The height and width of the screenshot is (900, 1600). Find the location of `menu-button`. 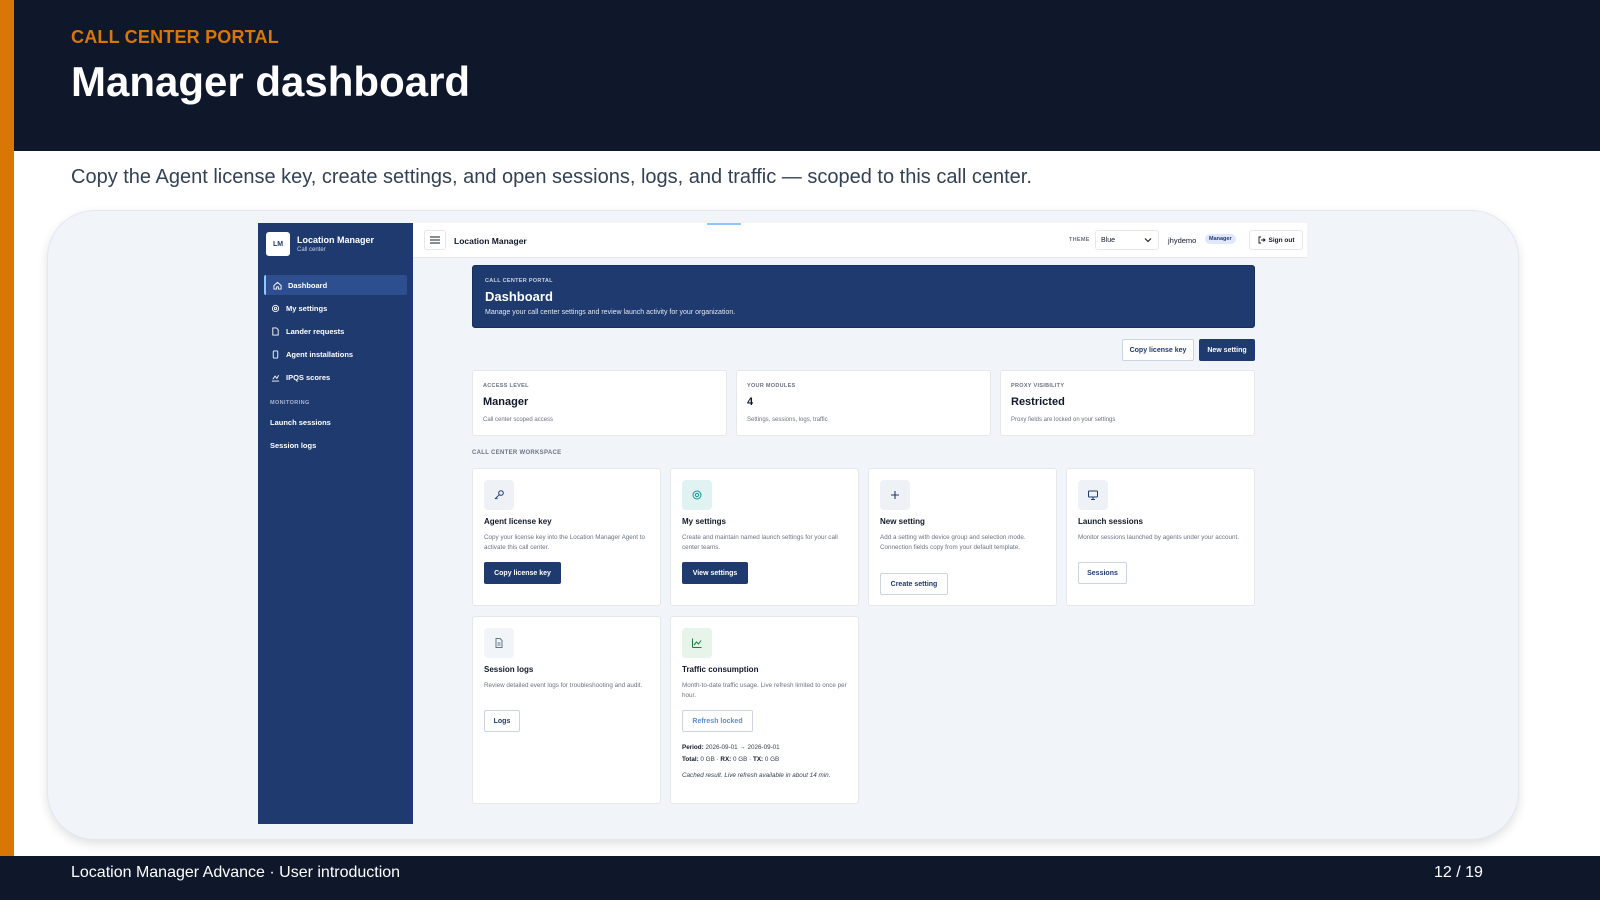

menu-button is located at coordinates (435, 240).